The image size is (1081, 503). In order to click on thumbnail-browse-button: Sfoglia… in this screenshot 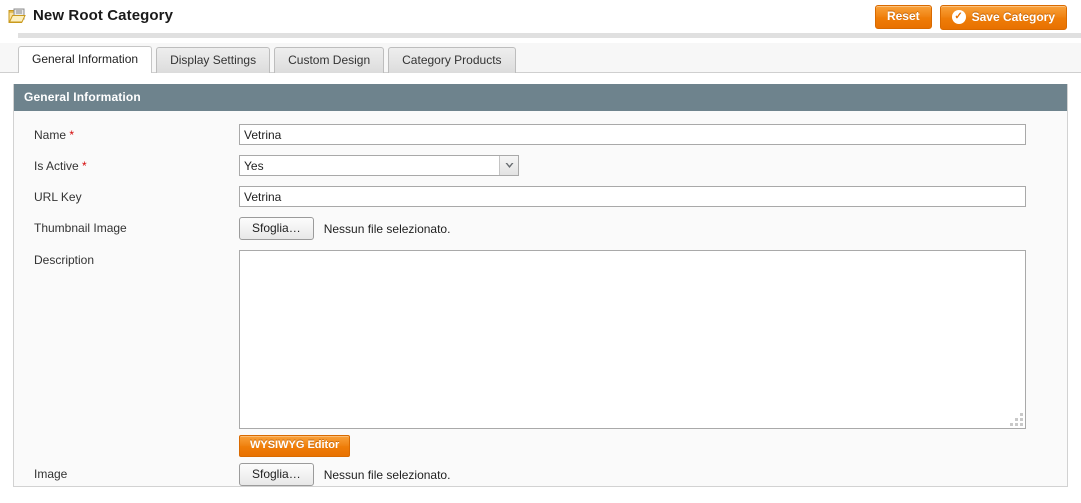, I will do `click(276, 228)`.